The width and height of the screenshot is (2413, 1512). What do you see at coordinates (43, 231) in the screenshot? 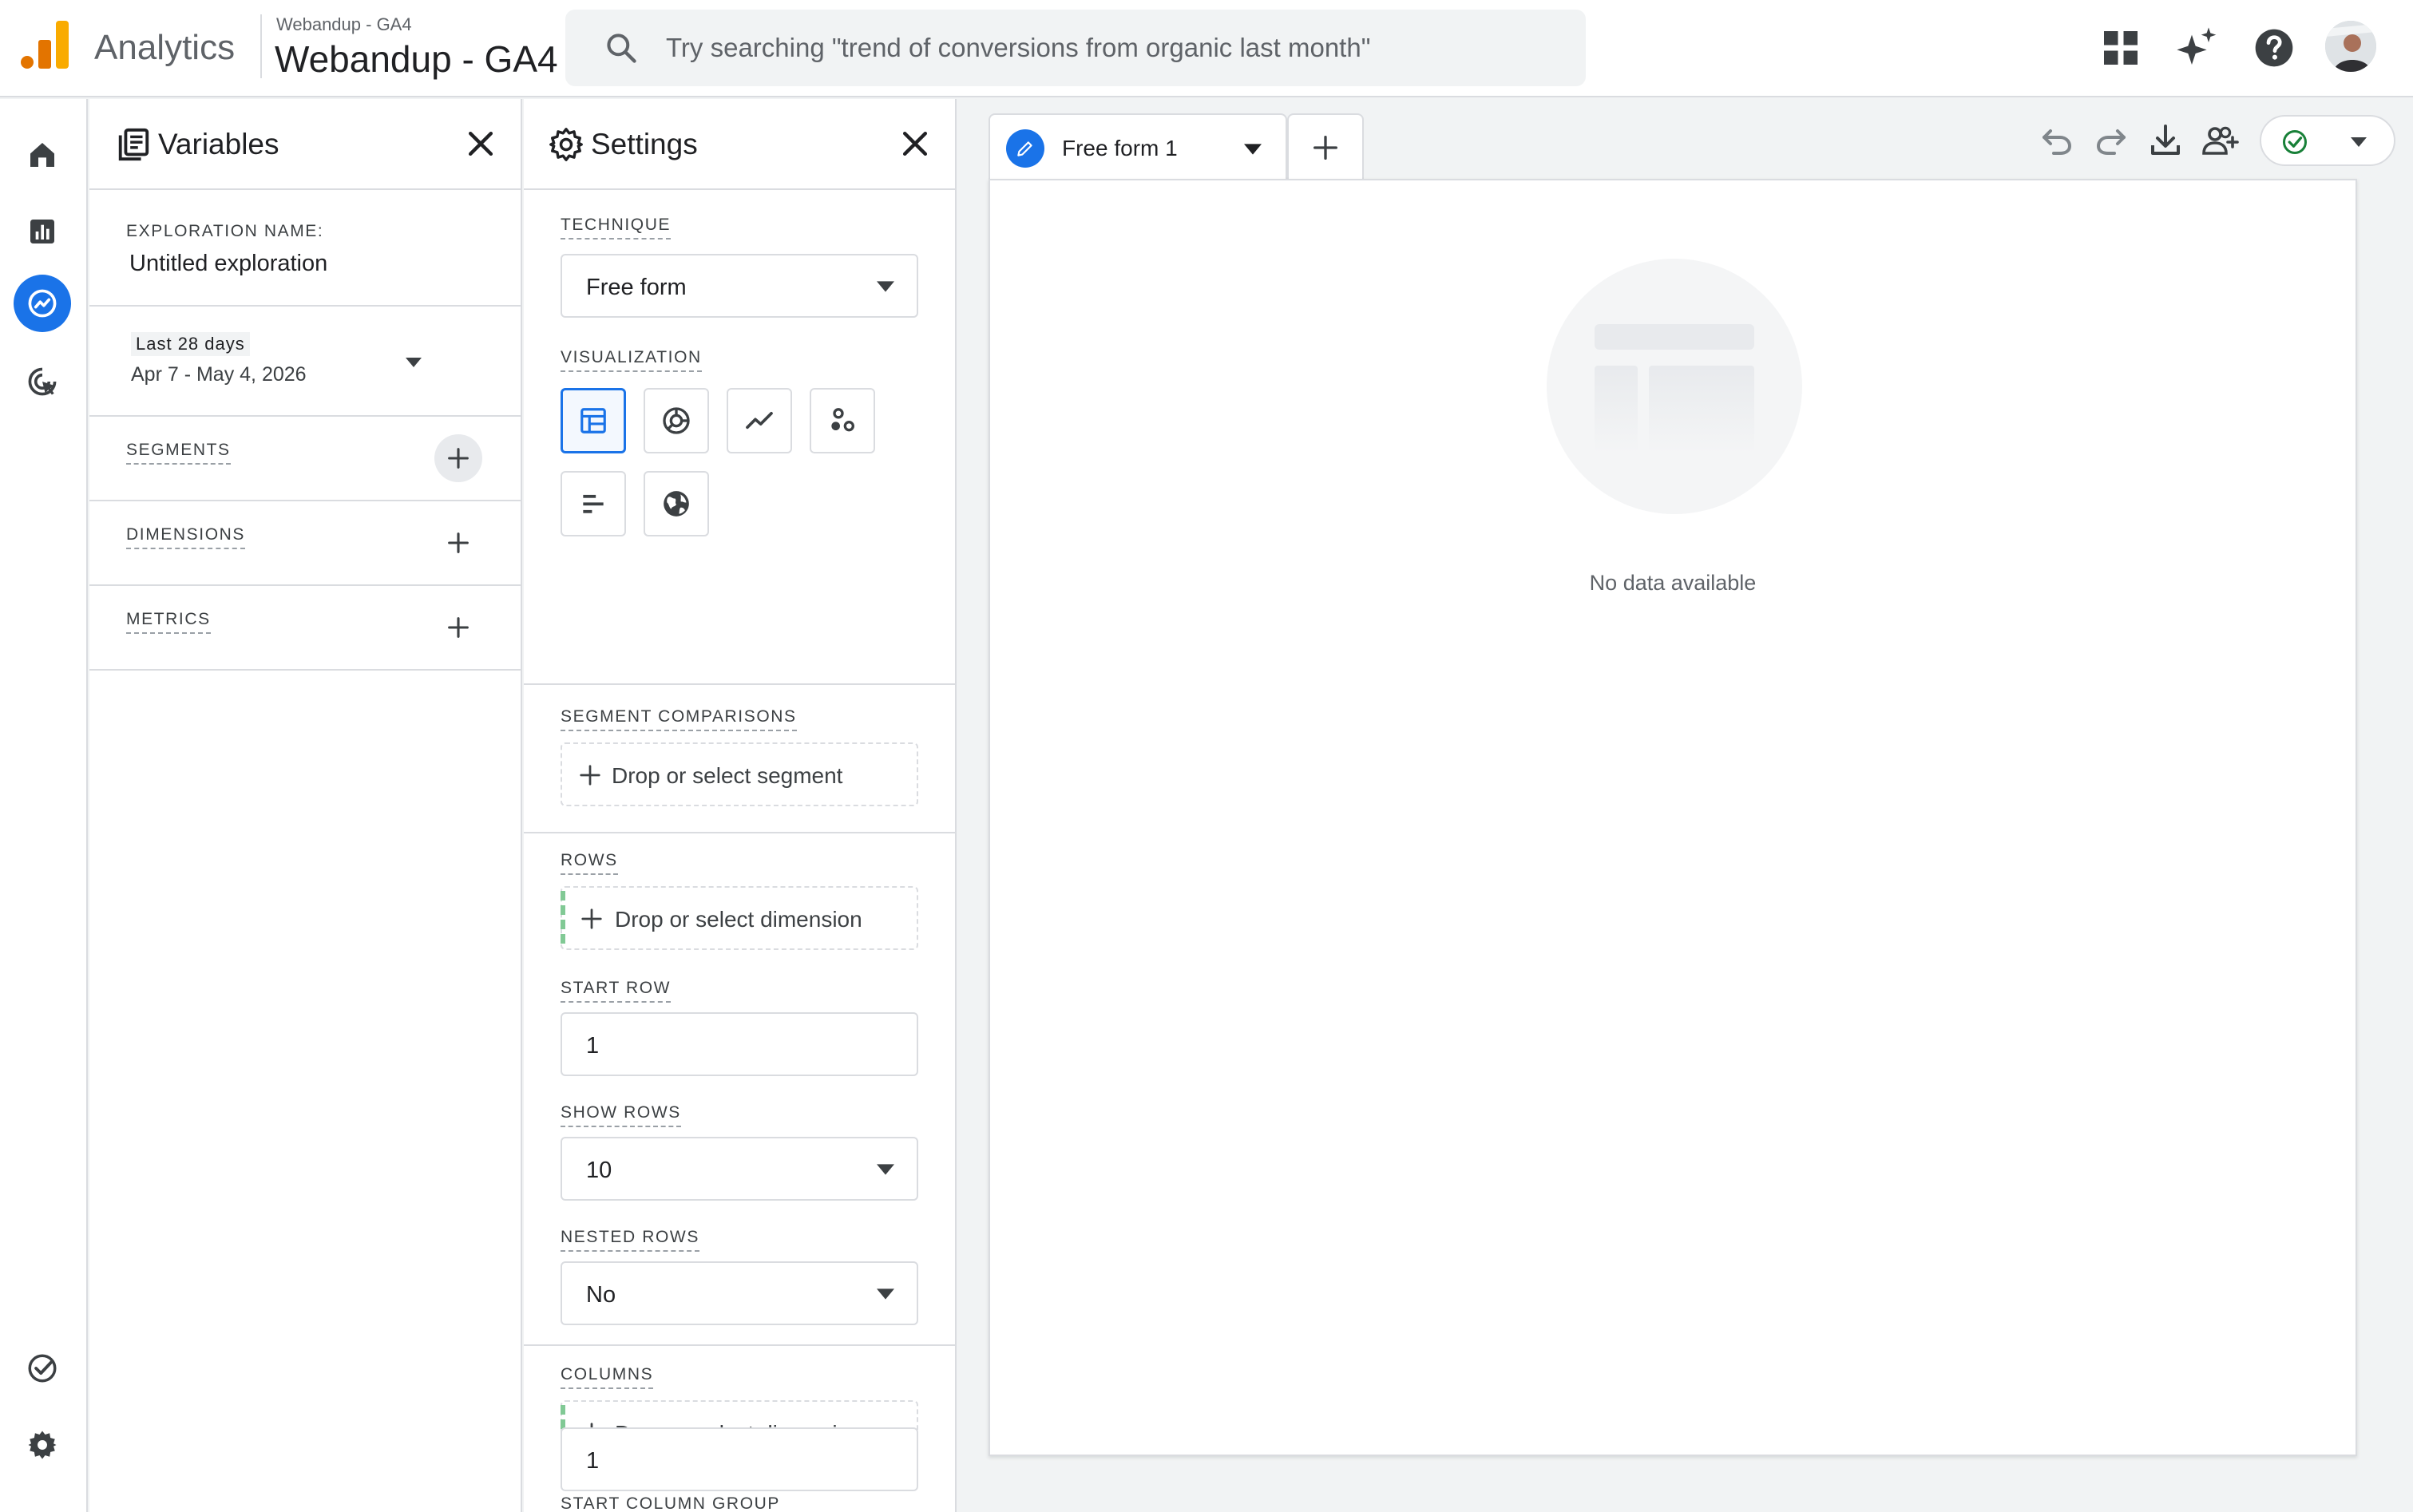
I see `rail-reports` at bounding box center [43, 231].